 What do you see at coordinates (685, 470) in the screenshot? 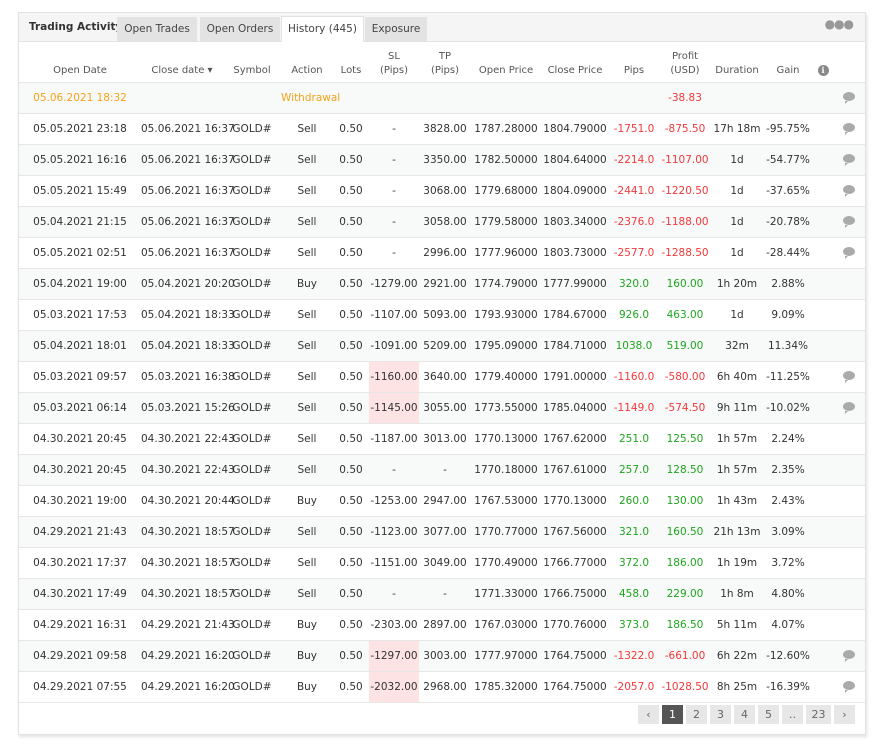
I see `profit-cell: 128.50` at bounding box center [685, 470].